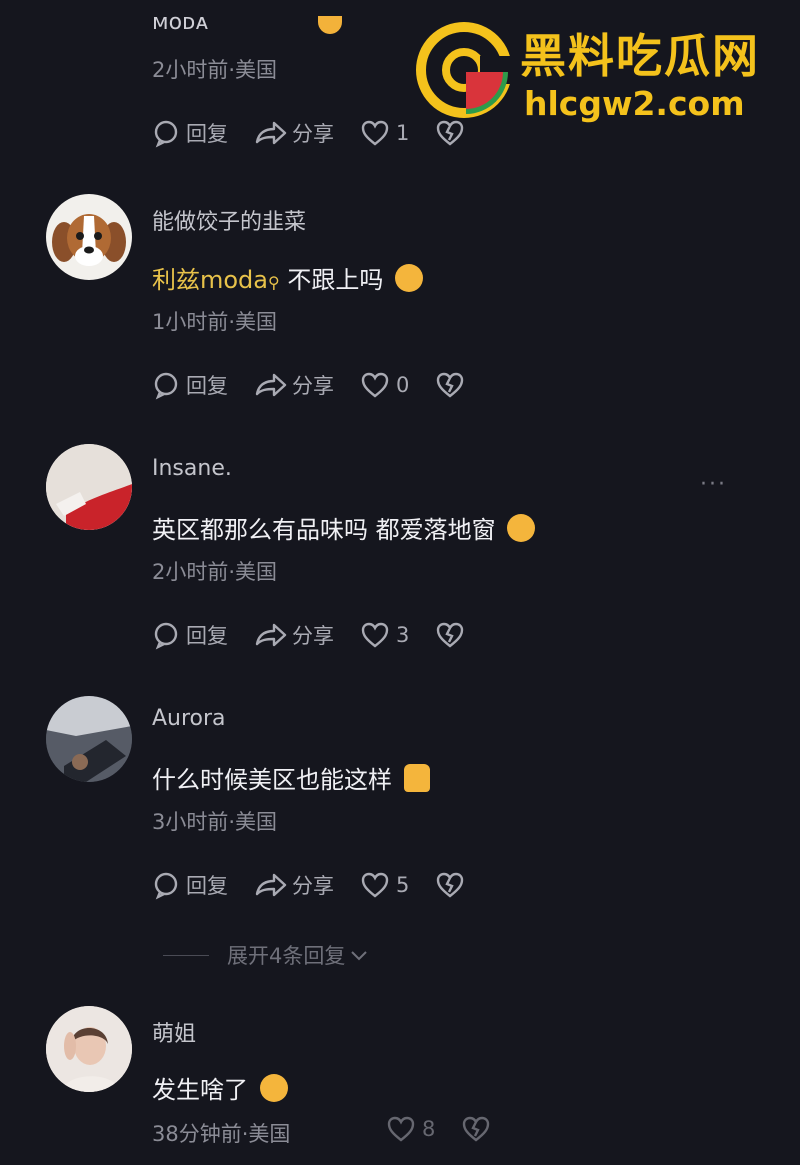  What do you see at coordinates (89, 237) in the screenshot?
I see `dog-avatar` at bounding box center [89, 237].